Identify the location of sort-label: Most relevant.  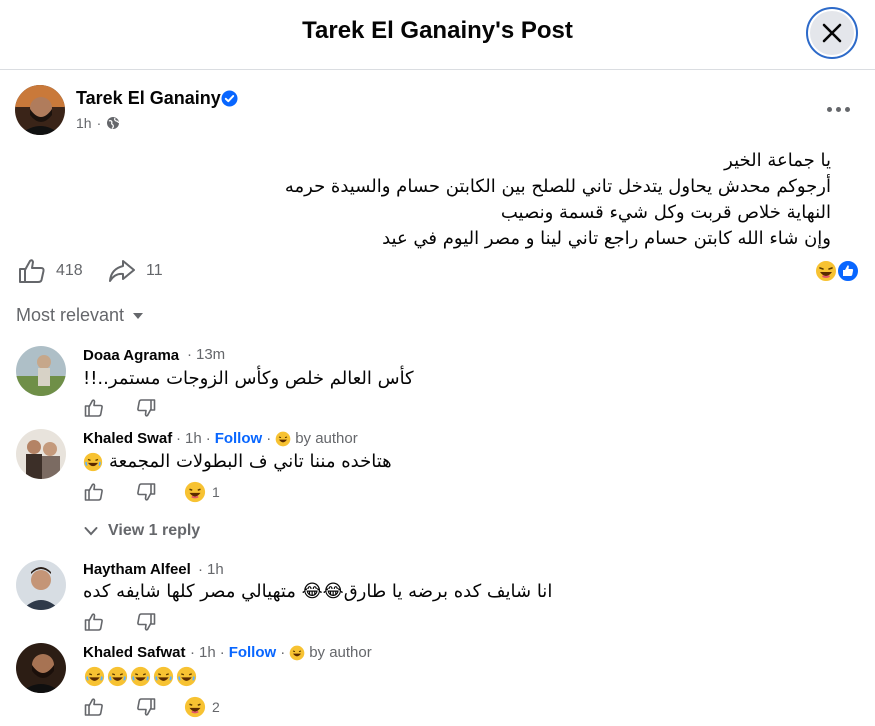
(70, 315).